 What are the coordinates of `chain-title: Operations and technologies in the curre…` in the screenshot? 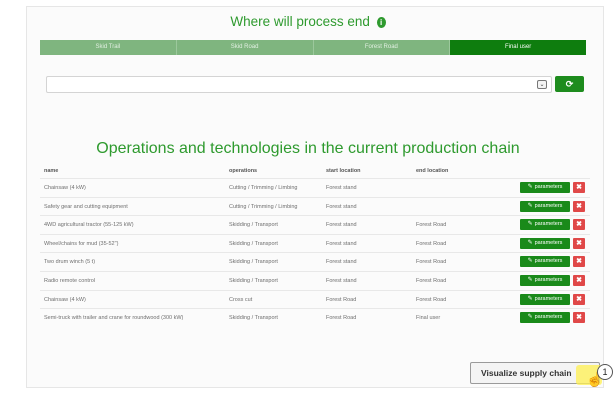 It's located at (308, 148).